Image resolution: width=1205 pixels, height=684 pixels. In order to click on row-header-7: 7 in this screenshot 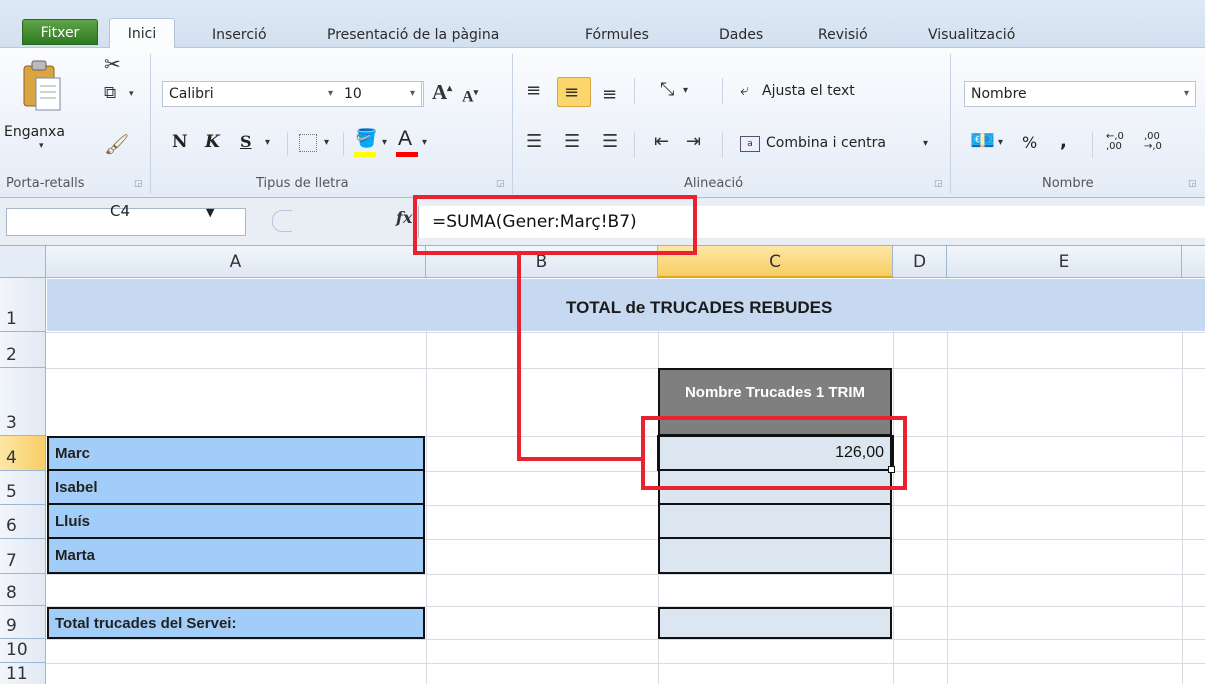, I will do `click(23, 556)`.